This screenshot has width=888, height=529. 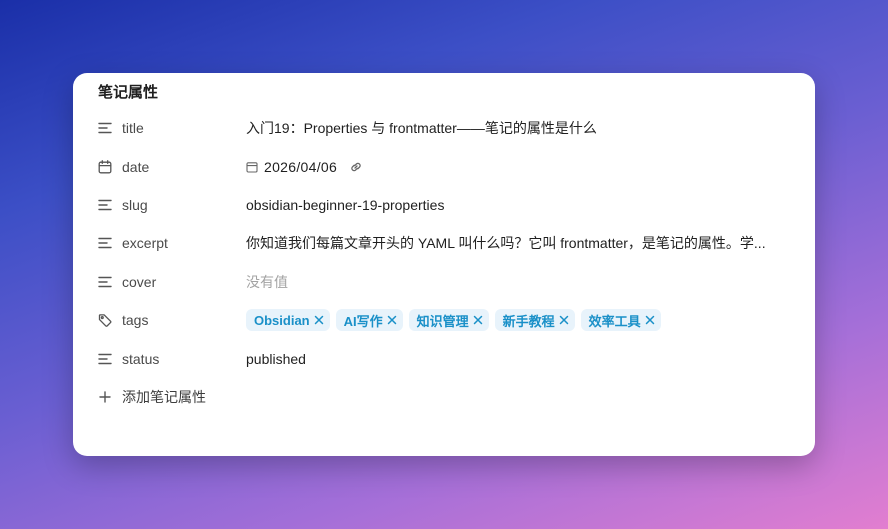 I want to click on tag-pill: 效率工具, so click(x=620, y=320).